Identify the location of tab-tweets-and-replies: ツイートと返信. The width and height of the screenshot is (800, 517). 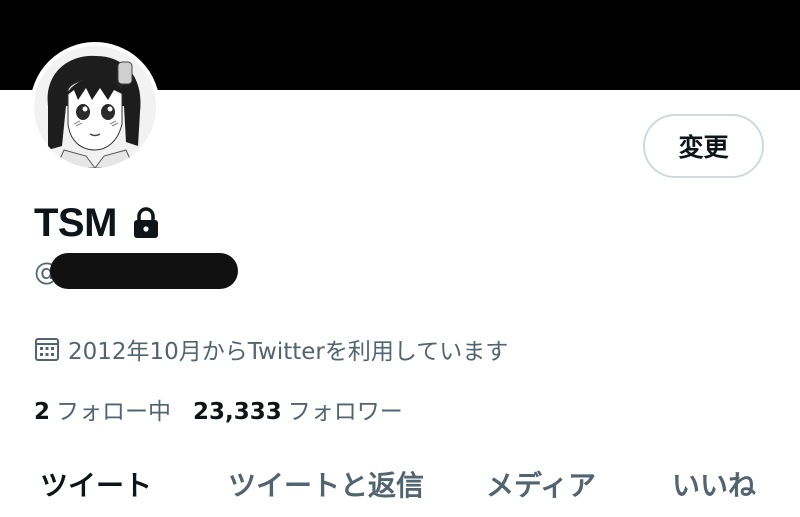
(326, 486).